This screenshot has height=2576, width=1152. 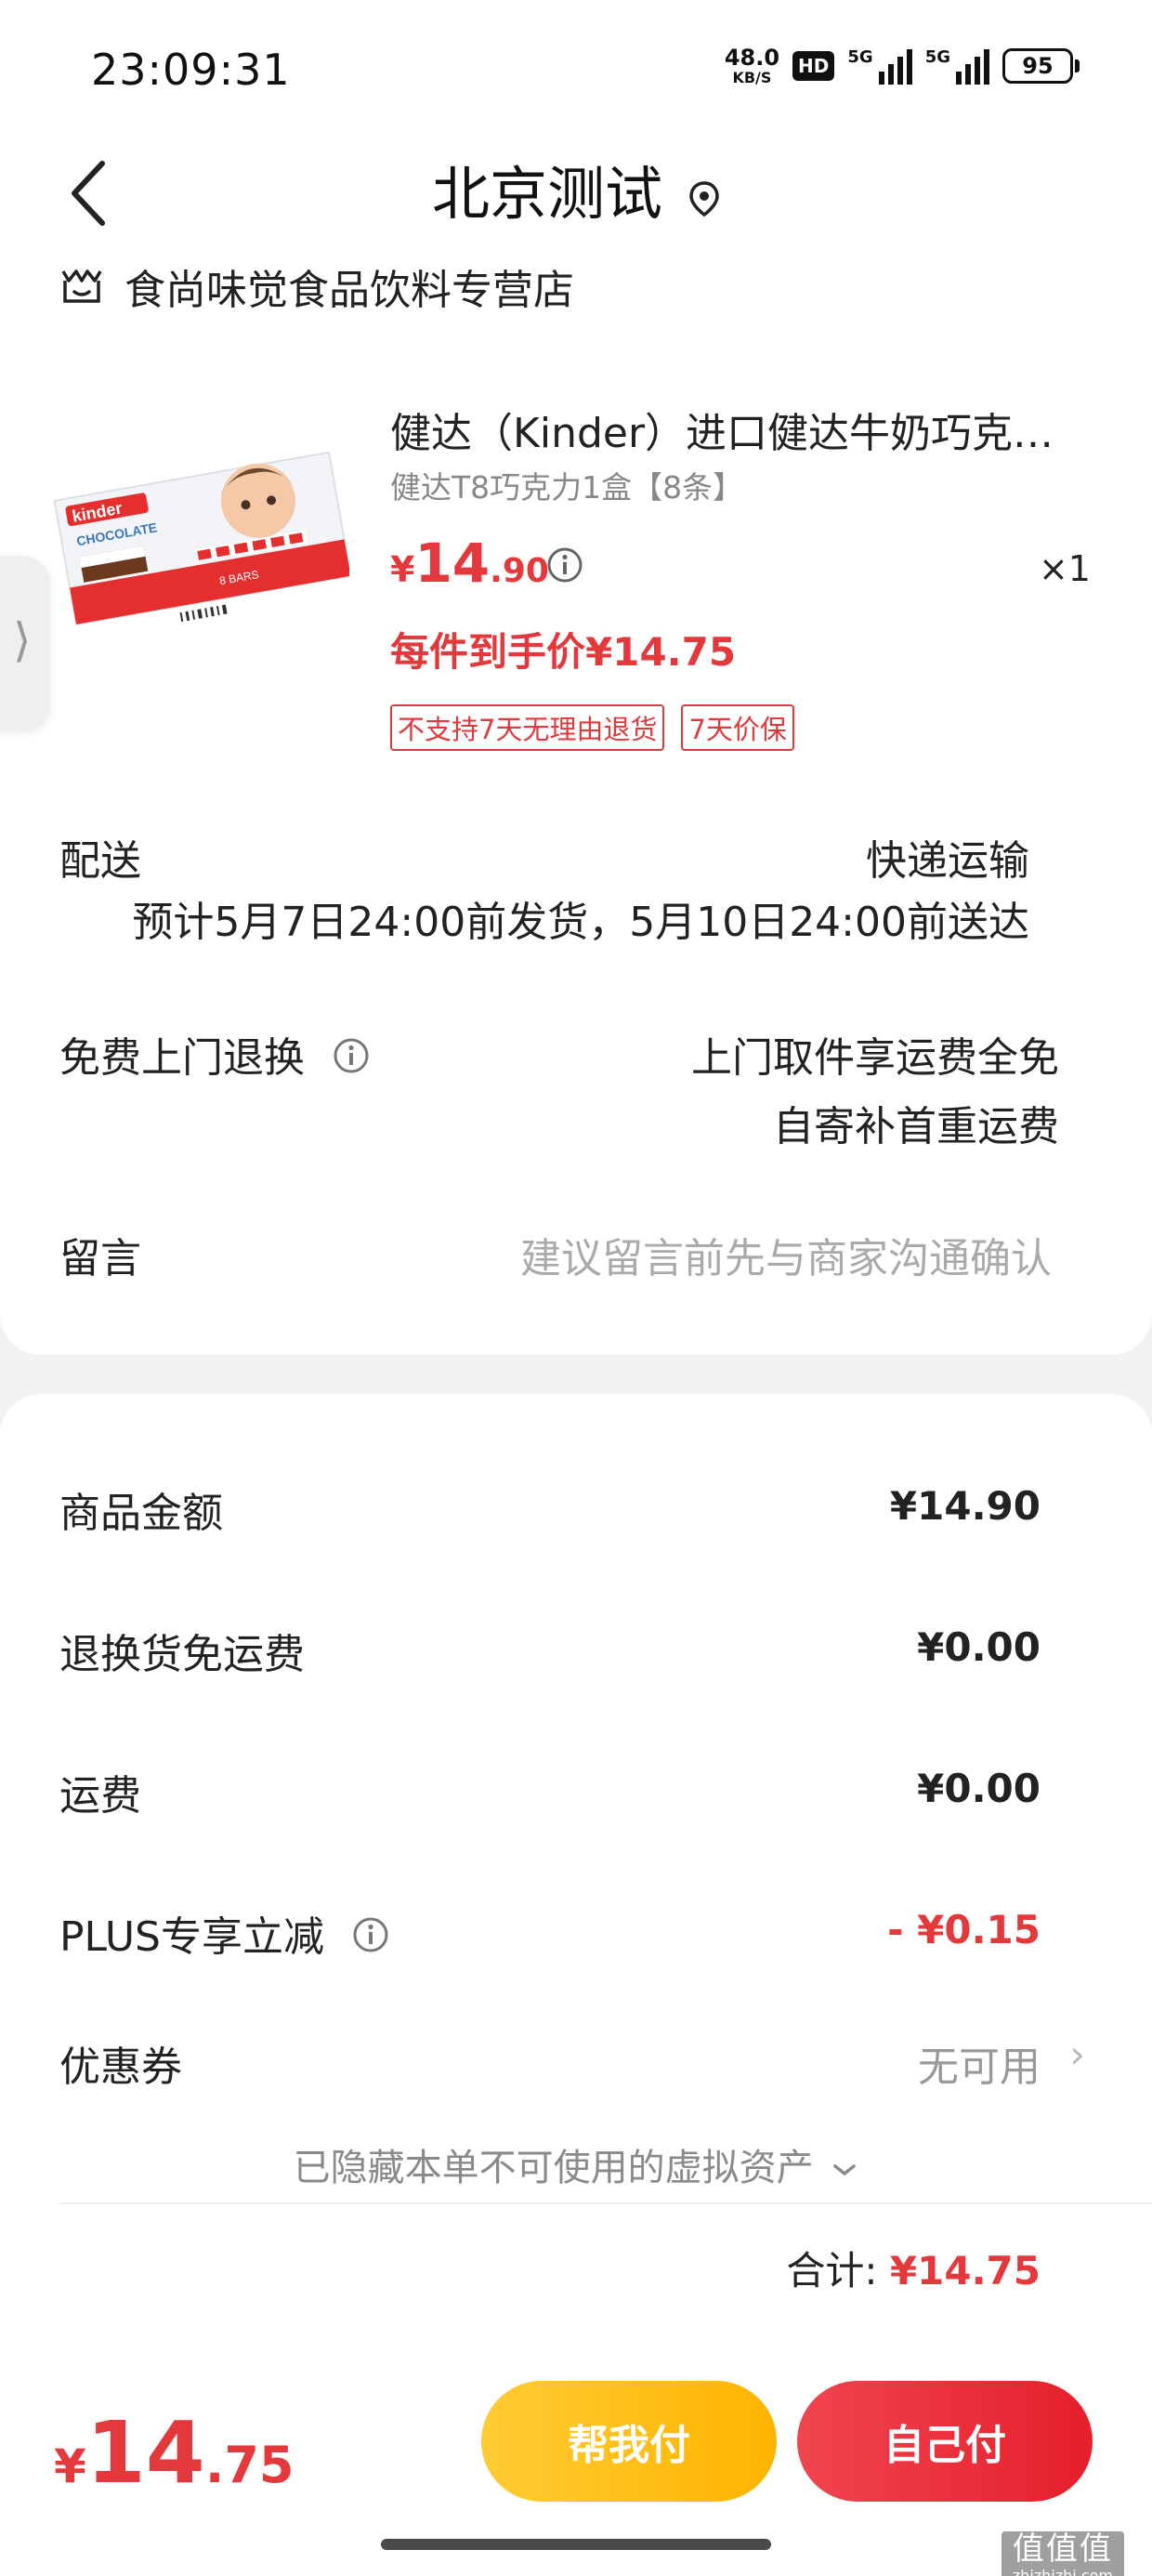 I want to click on service-tags: 不支持7天无理由退货 7天价保, so click(x=592, y=727).